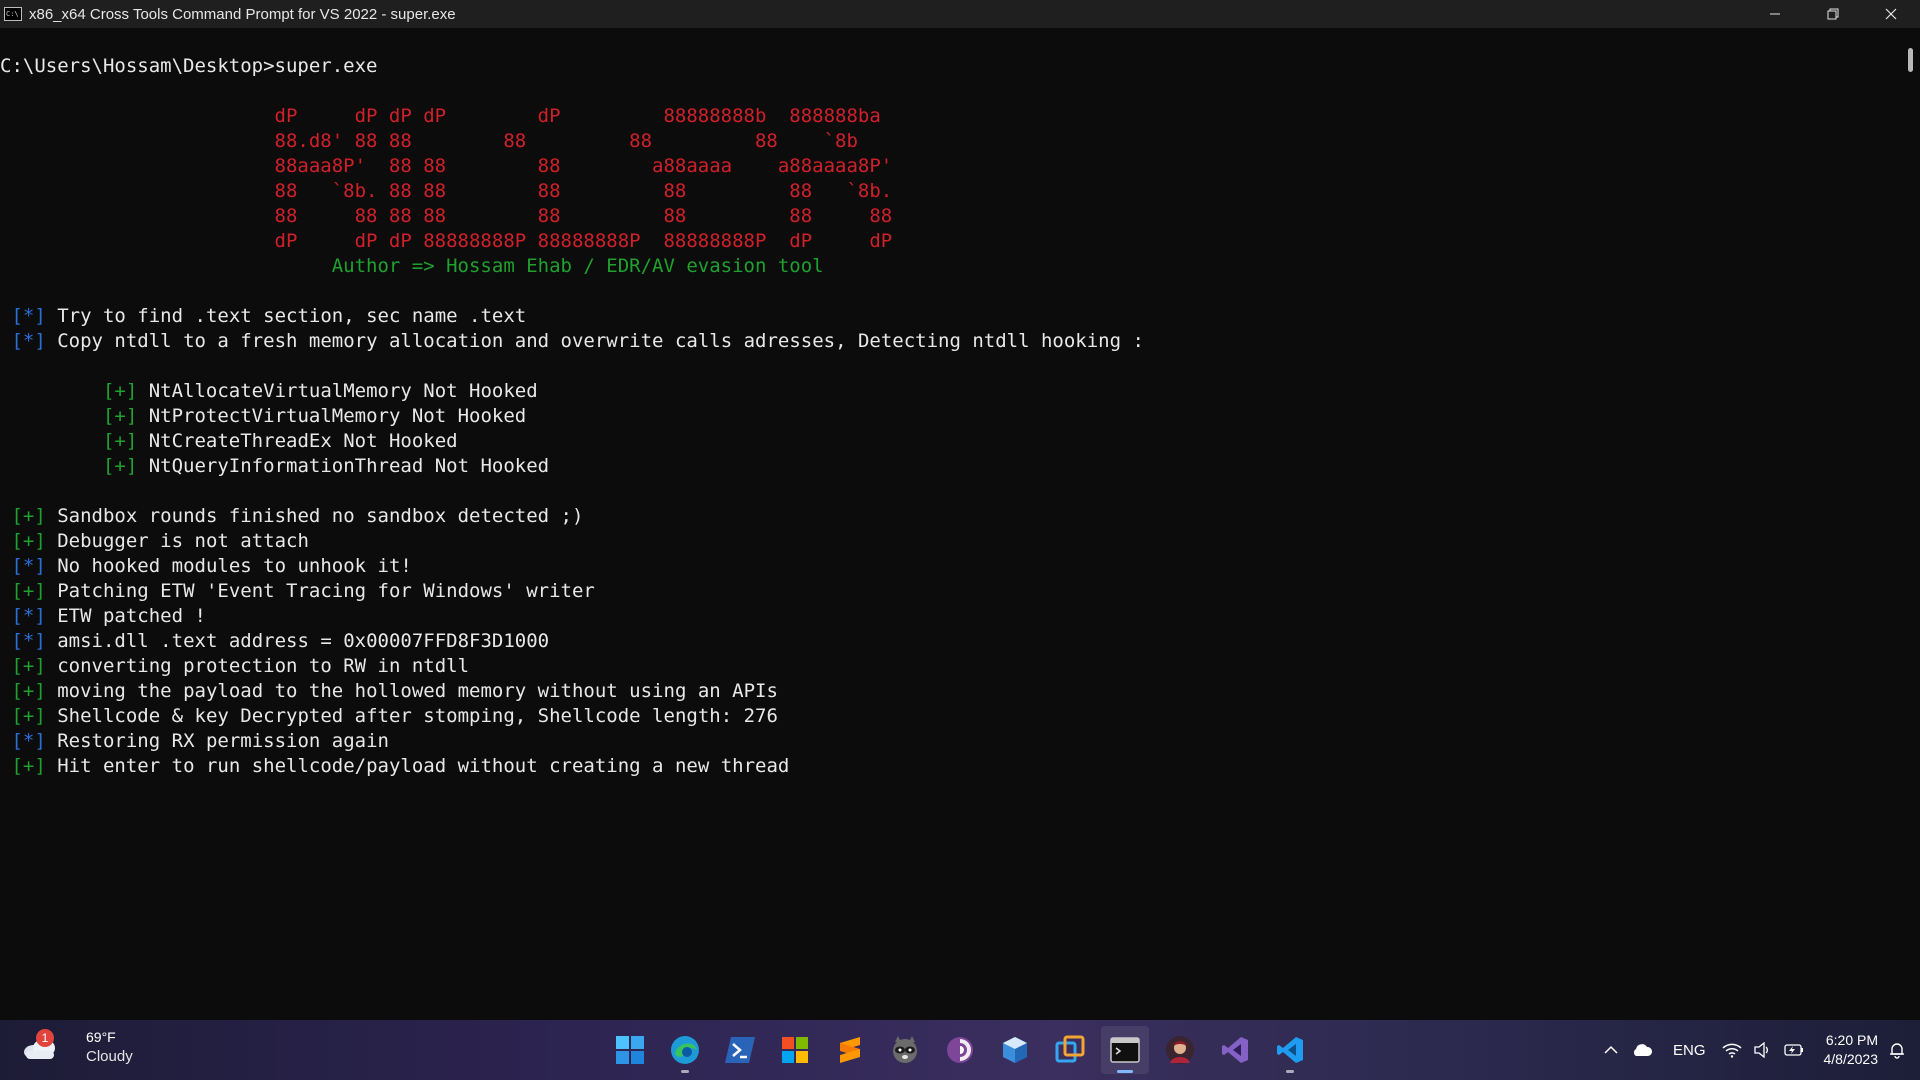 The image size is (1920, 1080). I want to click on terminal-icon, so click(1125, 1050).